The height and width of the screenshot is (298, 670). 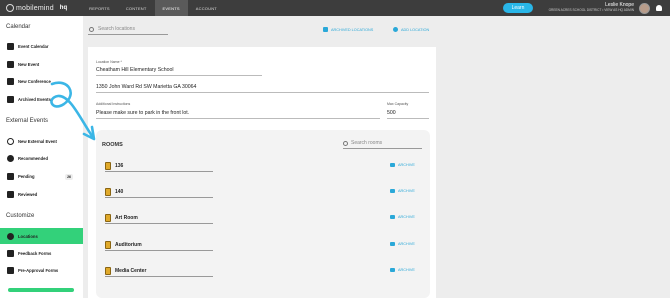 I want to click on location-name-underline, so click(x=179, y=75).